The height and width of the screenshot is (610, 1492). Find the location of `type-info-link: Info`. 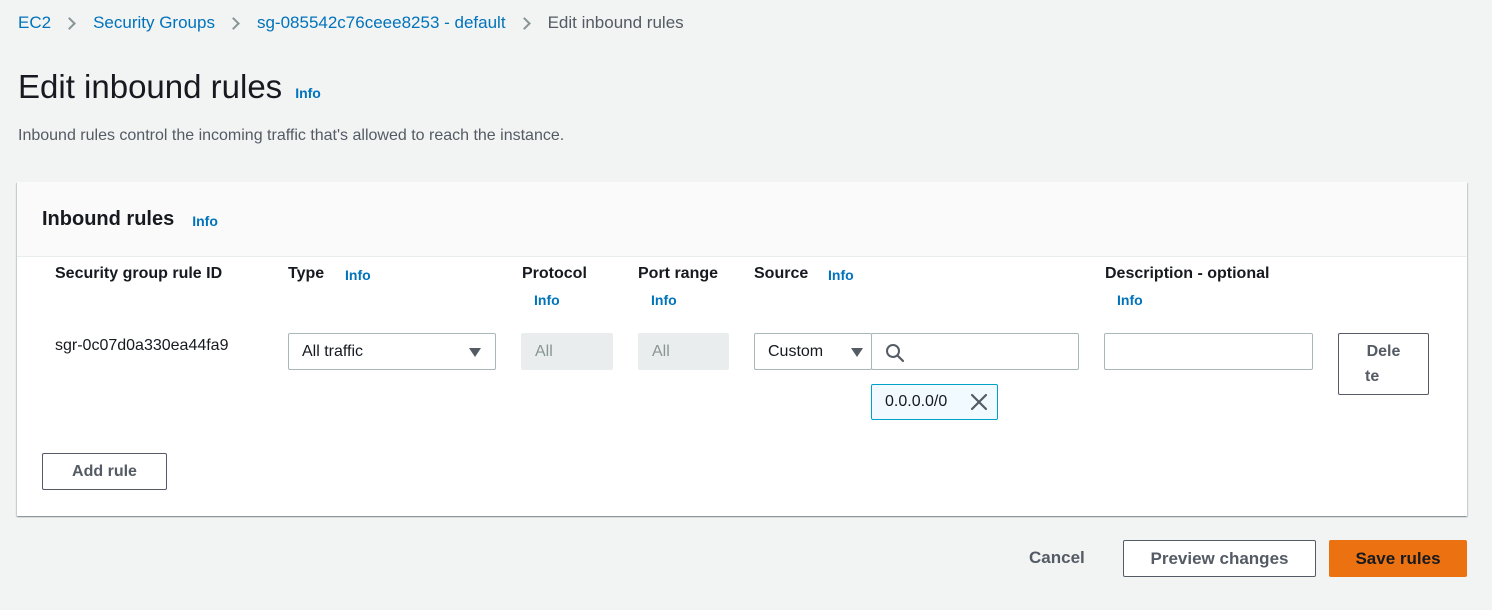

type-info-link: Info is located at coordinates (358, 275).